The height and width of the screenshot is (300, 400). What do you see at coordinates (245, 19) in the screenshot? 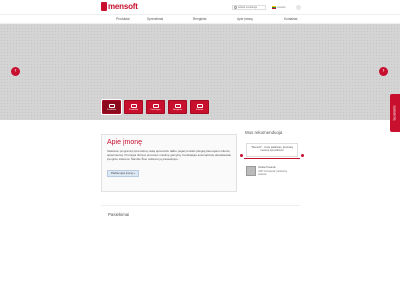
I see `nav-item-about: Apie įmonę` at bounding box center [245, 19].